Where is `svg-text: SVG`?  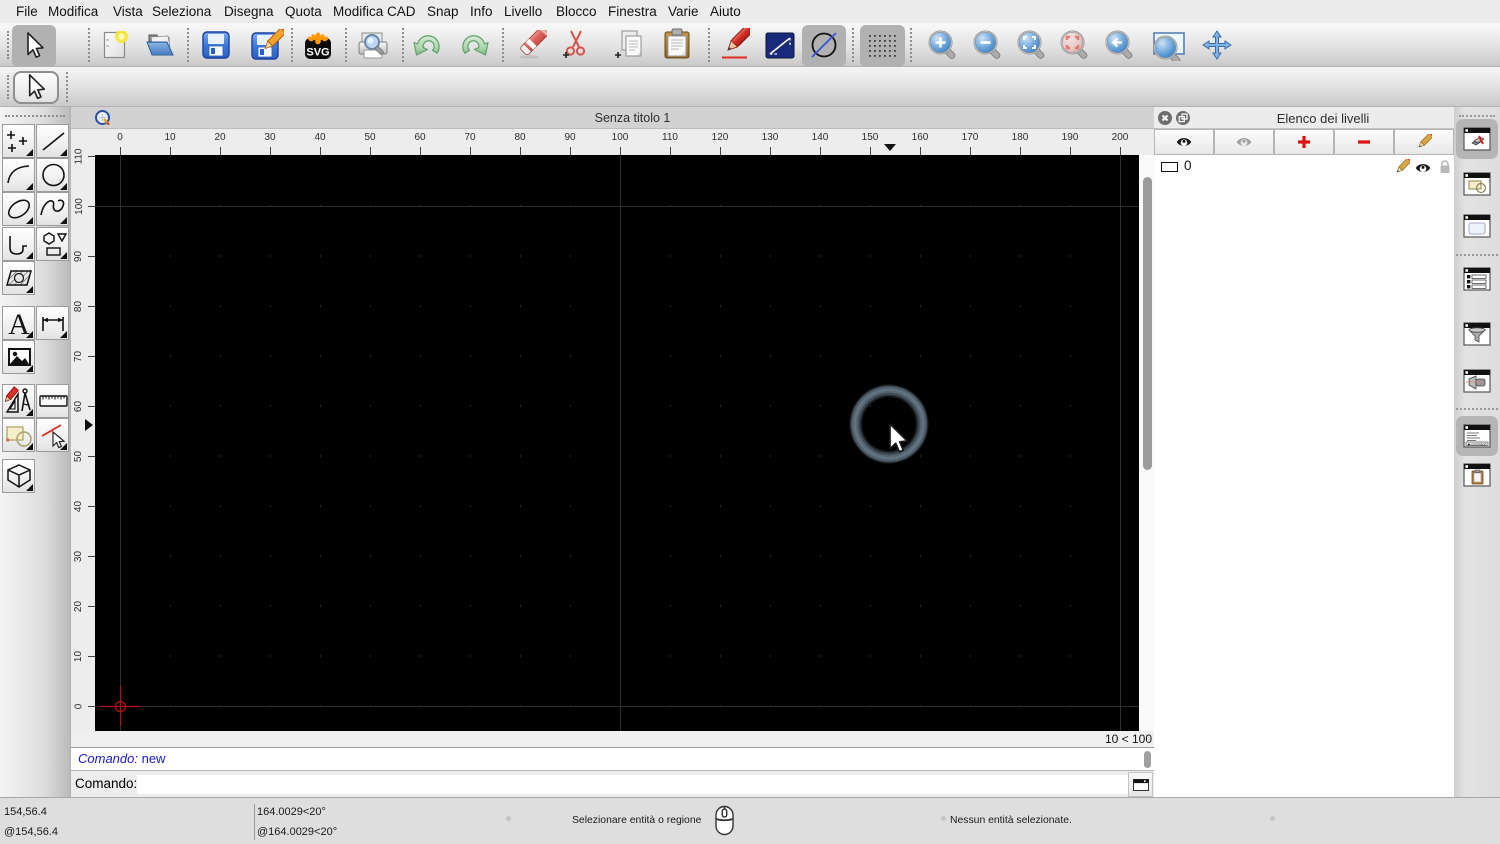
svg-text: SVG is located at coordinates (317, 53).